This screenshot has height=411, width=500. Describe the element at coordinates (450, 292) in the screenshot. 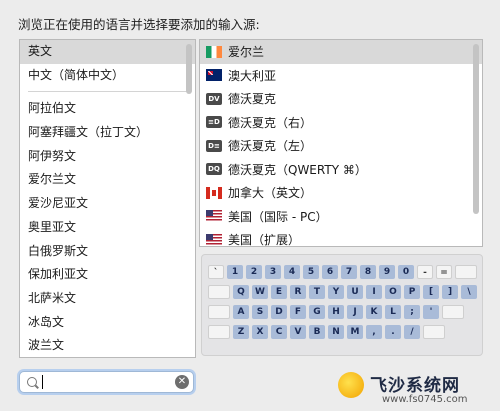

I see `keyboard-key: ]` at that location.